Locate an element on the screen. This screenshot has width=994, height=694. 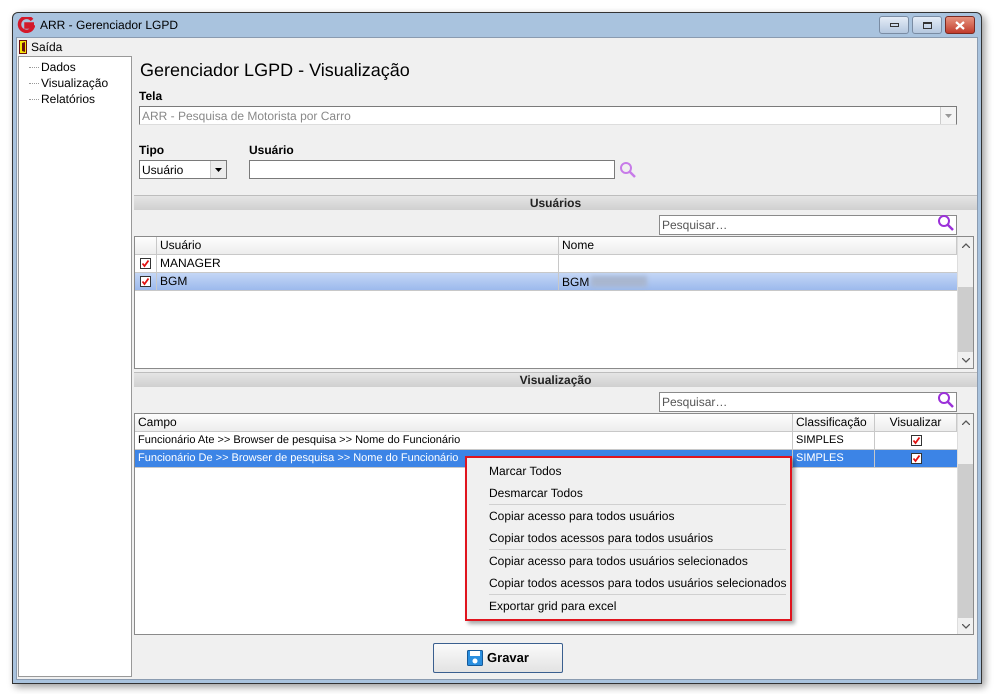
table-cell: Funcionário Ate >> Browser de pesquisa >> Nome do Funcionário is located at coordinates (299, 440).